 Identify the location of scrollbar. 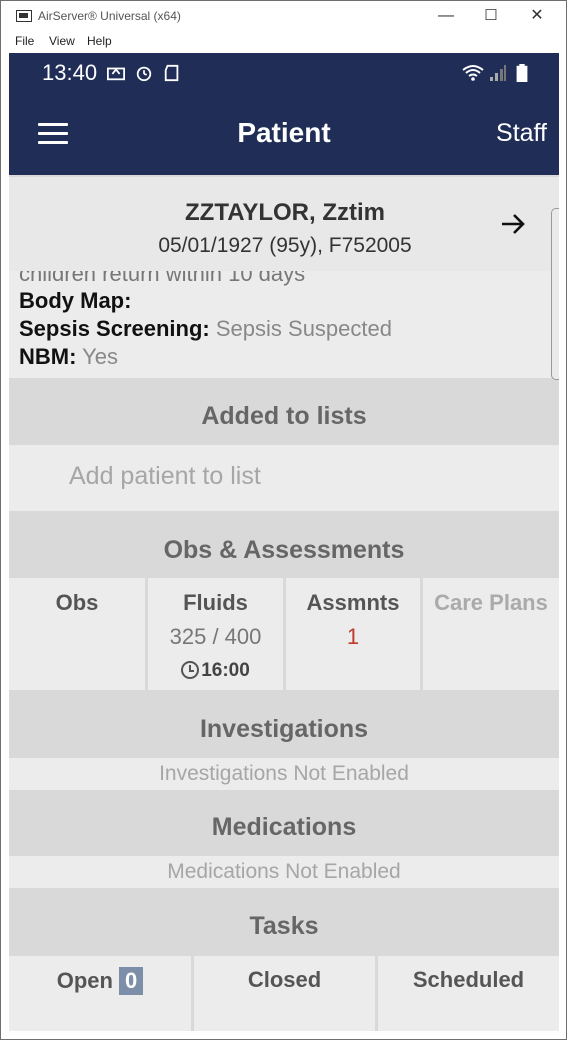
(555, 294).